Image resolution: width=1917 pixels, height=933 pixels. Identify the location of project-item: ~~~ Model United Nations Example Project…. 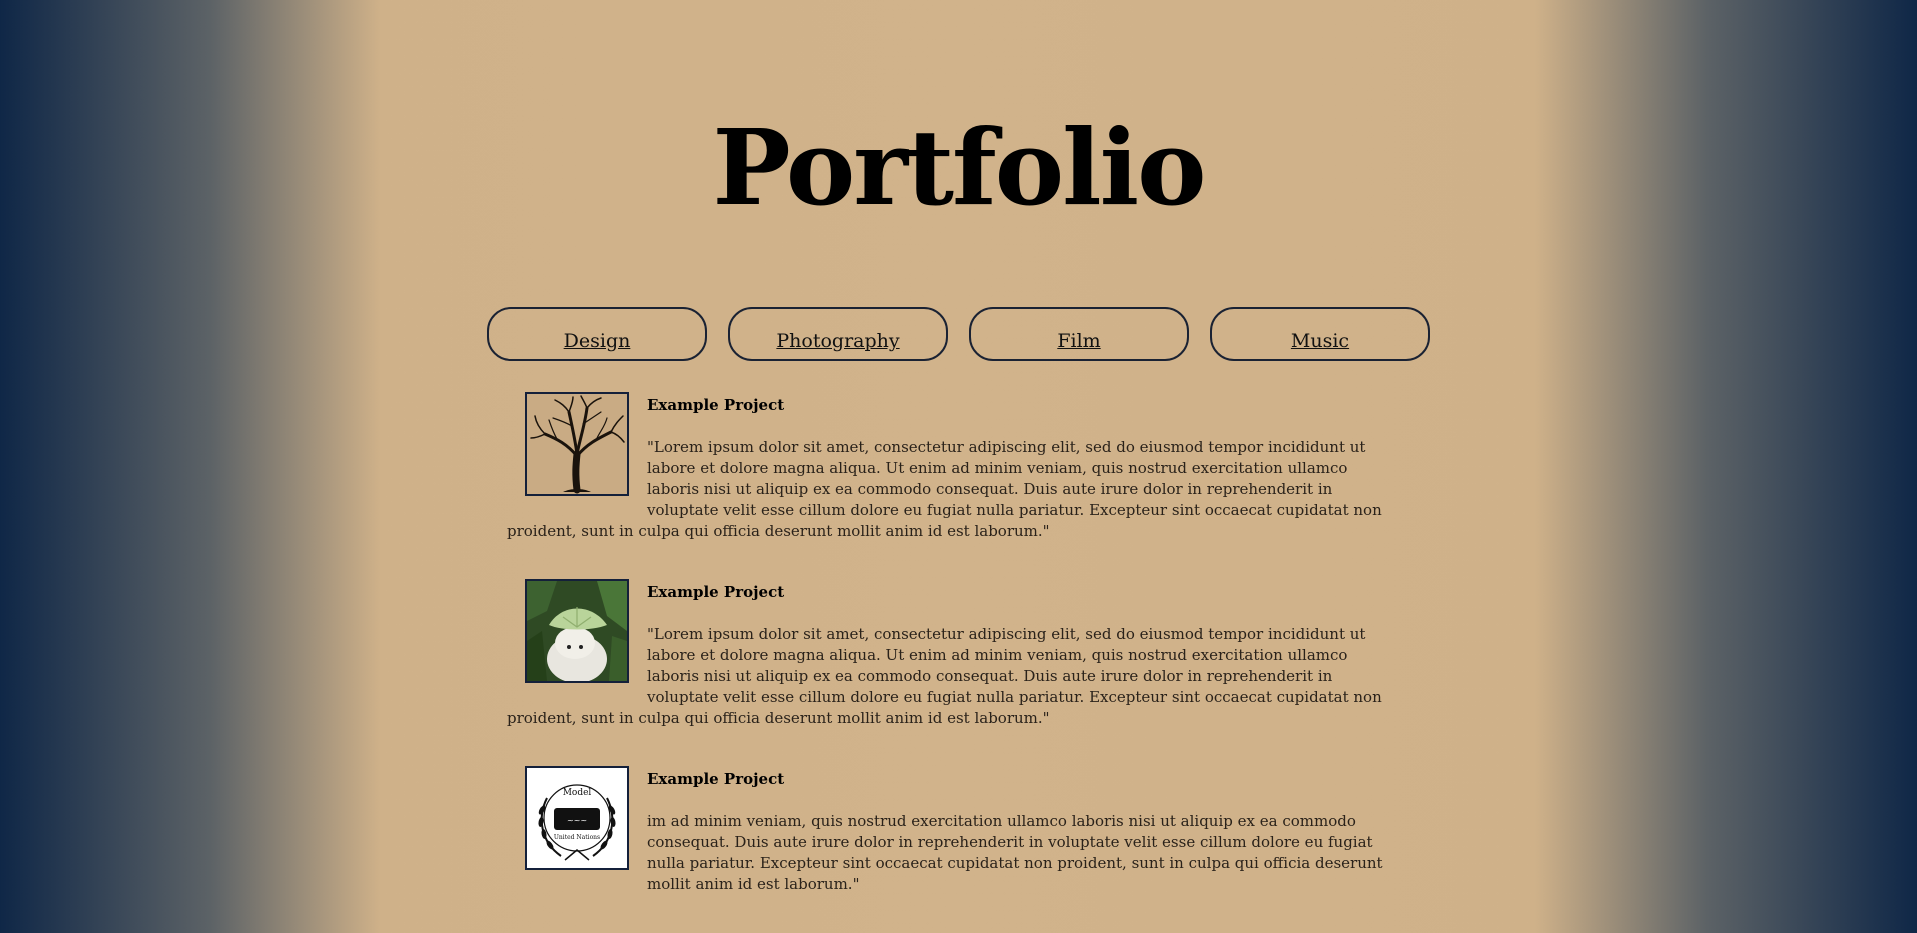
(954, 849).